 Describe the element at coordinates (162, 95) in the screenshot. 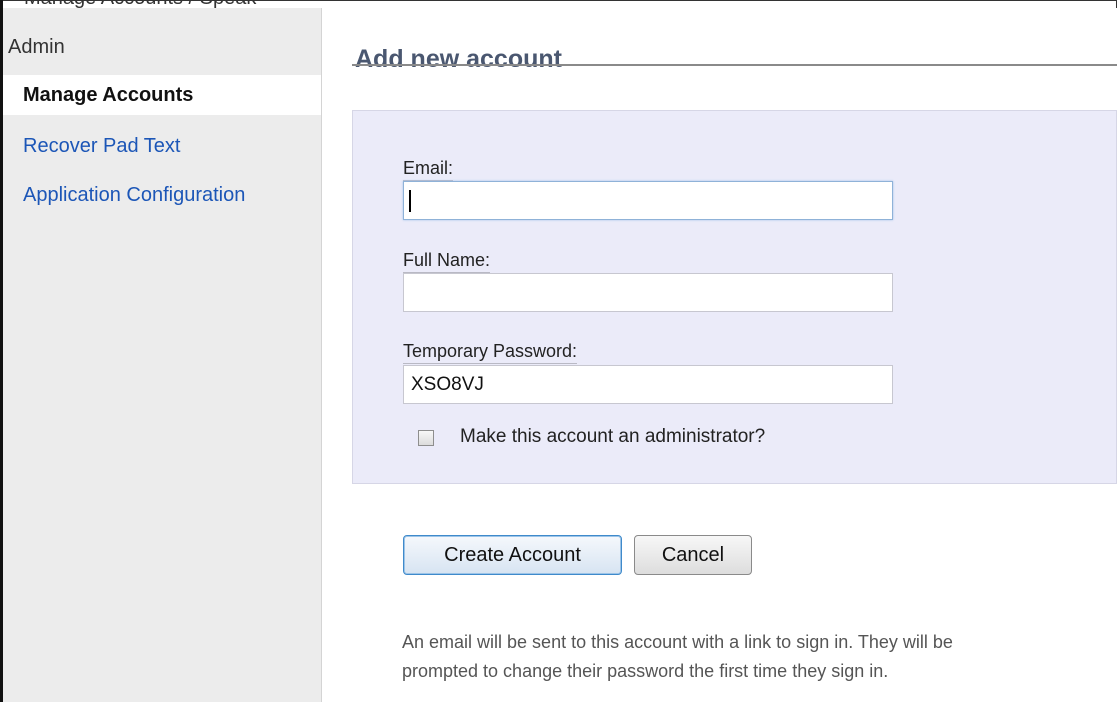

I see `sidebar-item-manage-accounts: Manage Accounts` at that location.